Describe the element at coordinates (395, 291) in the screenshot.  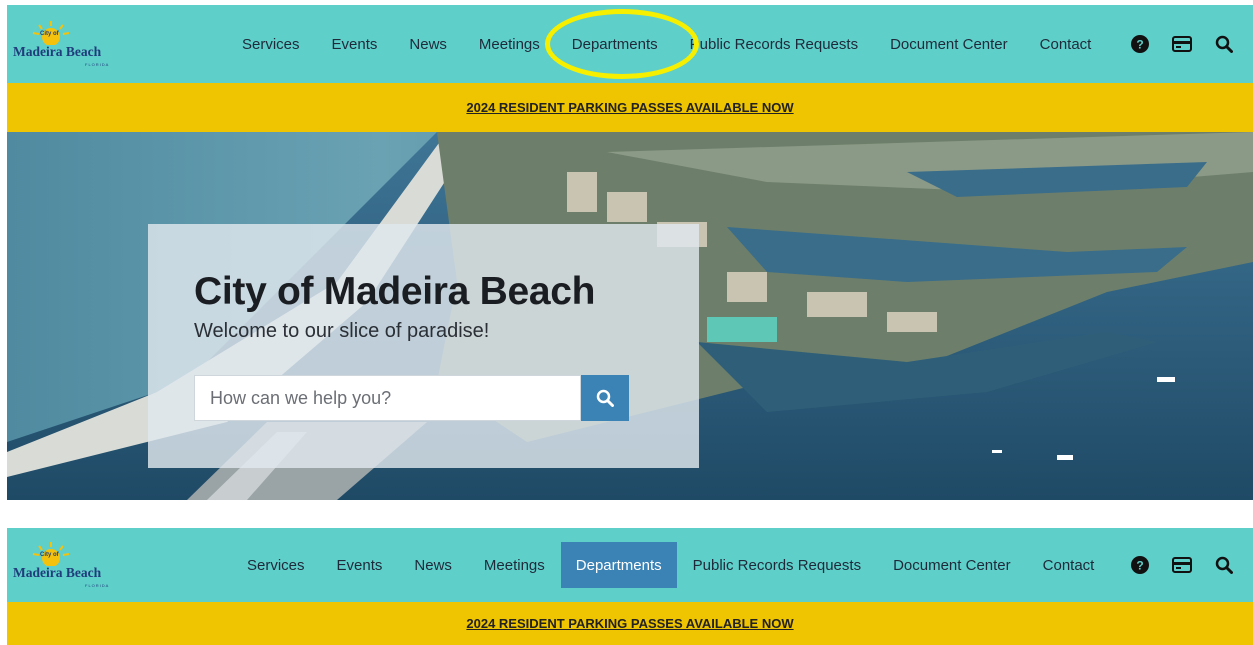
I see `hero-title: City of Madeira Beach` at that location.